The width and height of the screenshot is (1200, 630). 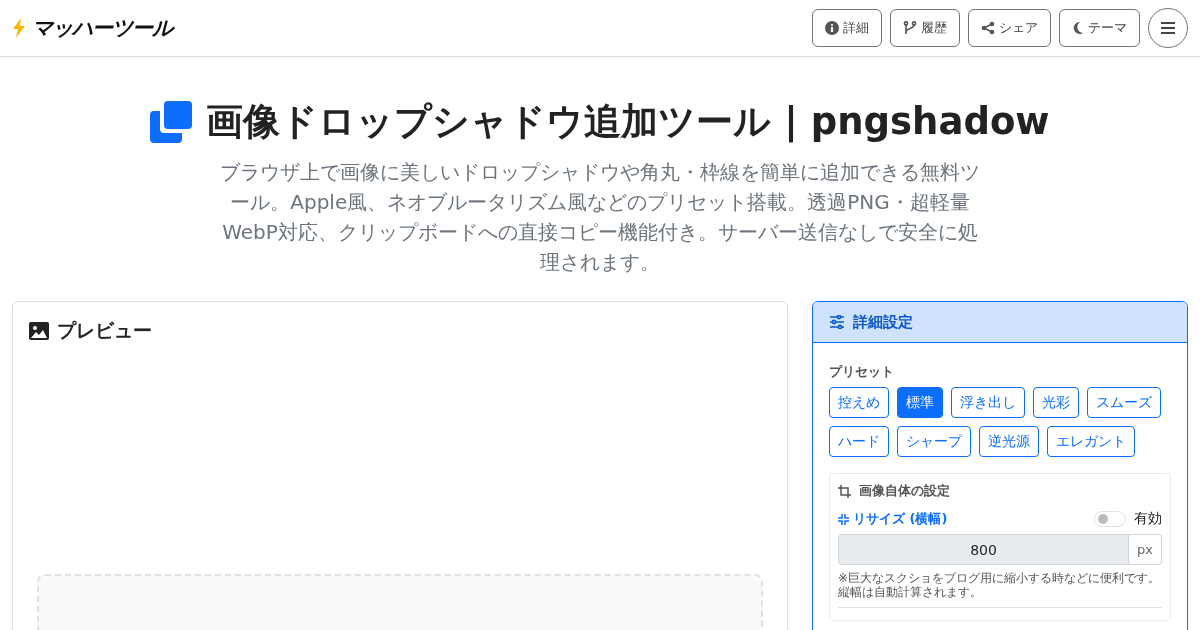 I want to click on preset-button: スムーズ, so click(x=1124, y=402).